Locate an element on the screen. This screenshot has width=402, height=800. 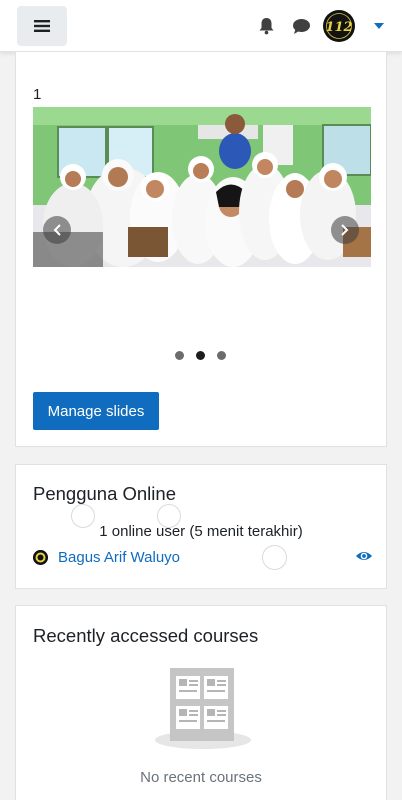
online-users-title: Pengguna Online is located at coordinates (104, 493).